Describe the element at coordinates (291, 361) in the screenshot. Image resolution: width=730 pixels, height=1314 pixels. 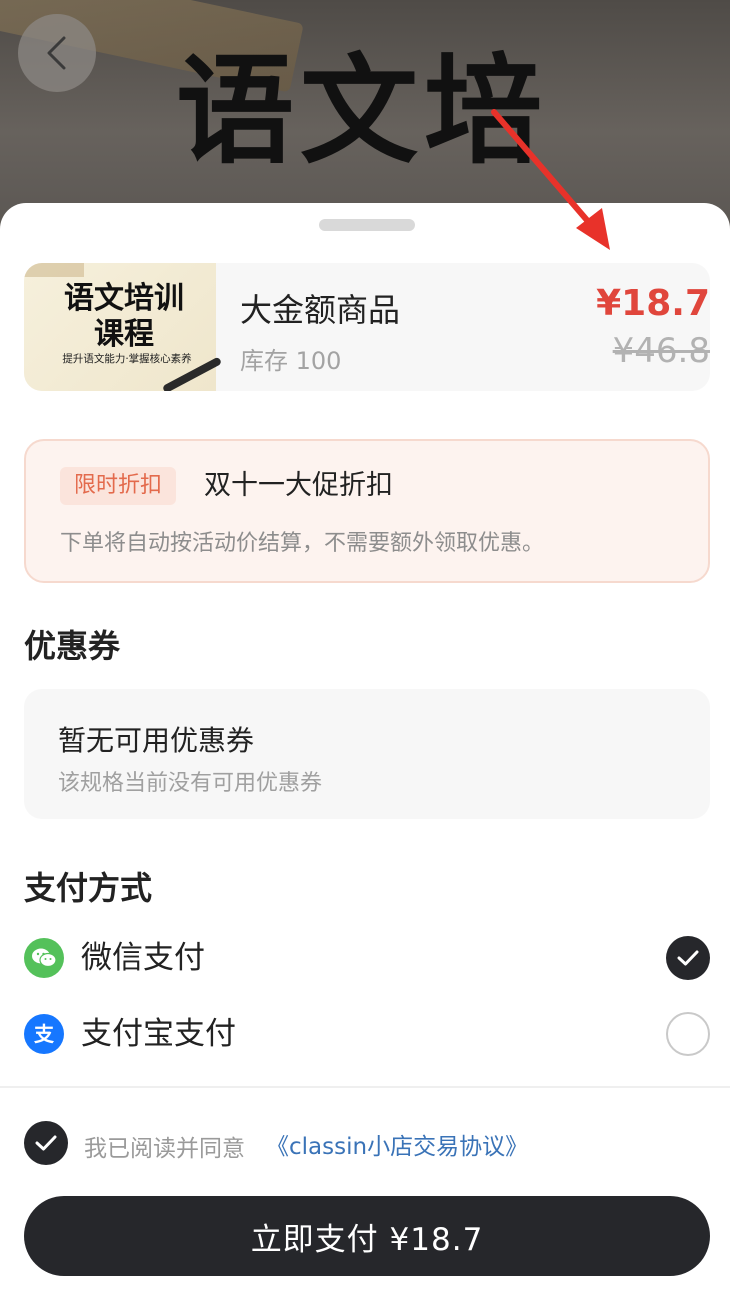
I see `product-stock: 库存 100` at that location.